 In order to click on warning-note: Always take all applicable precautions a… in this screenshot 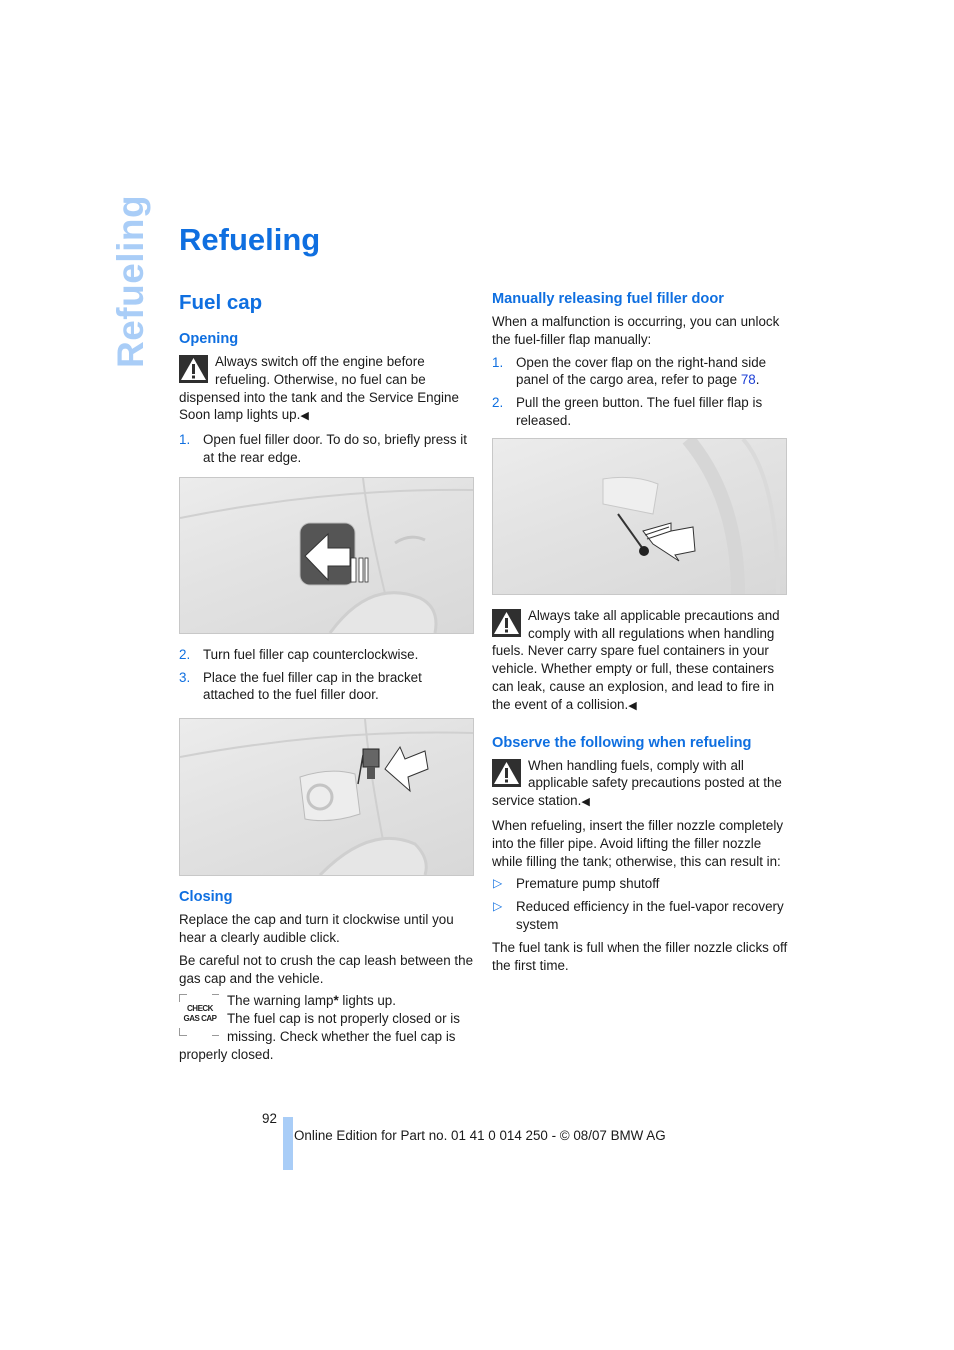, I will do `click(636, 659)`.